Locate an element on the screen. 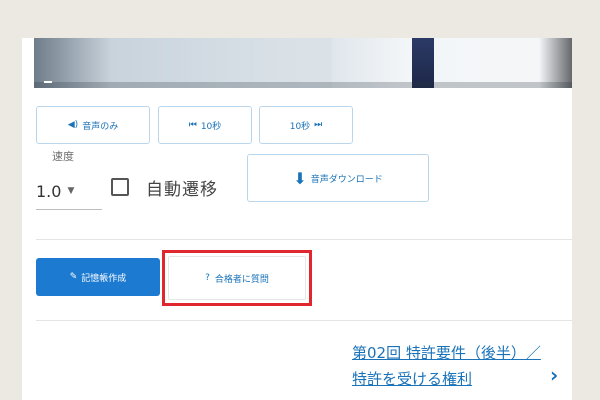 This screenshot has width=600, height=400. create-notebook-label: 記憶帳作成 is located at coordinates (104, 278).